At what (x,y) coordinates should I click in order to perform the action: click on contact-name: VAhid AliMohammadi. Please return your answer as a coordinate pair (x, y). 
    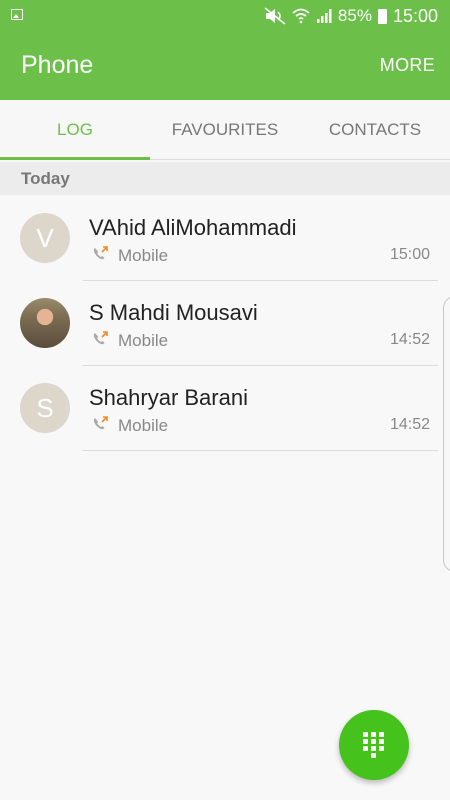
    Looking at the image, I should click on (193, 227).